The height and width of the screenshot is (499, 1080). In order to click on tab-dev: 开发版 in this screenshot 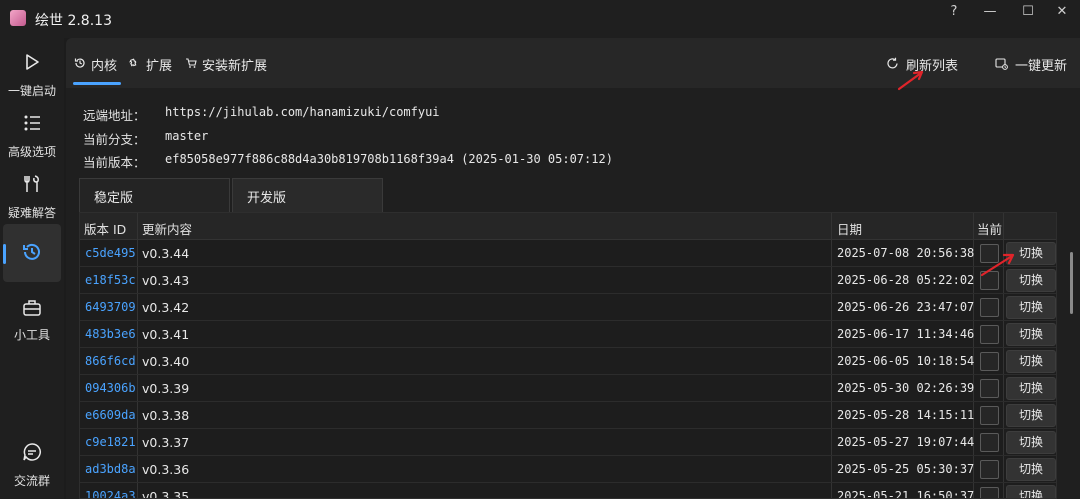, I will do `click(307, 195)`.